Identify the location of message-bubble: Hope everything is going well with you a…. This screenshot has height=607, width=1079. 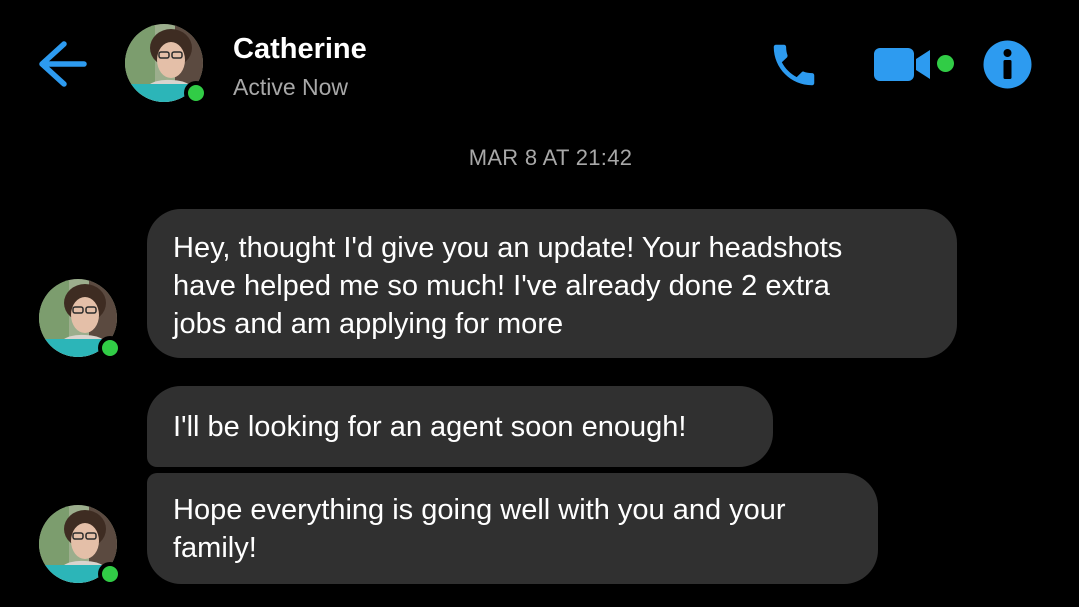
(512, 528).